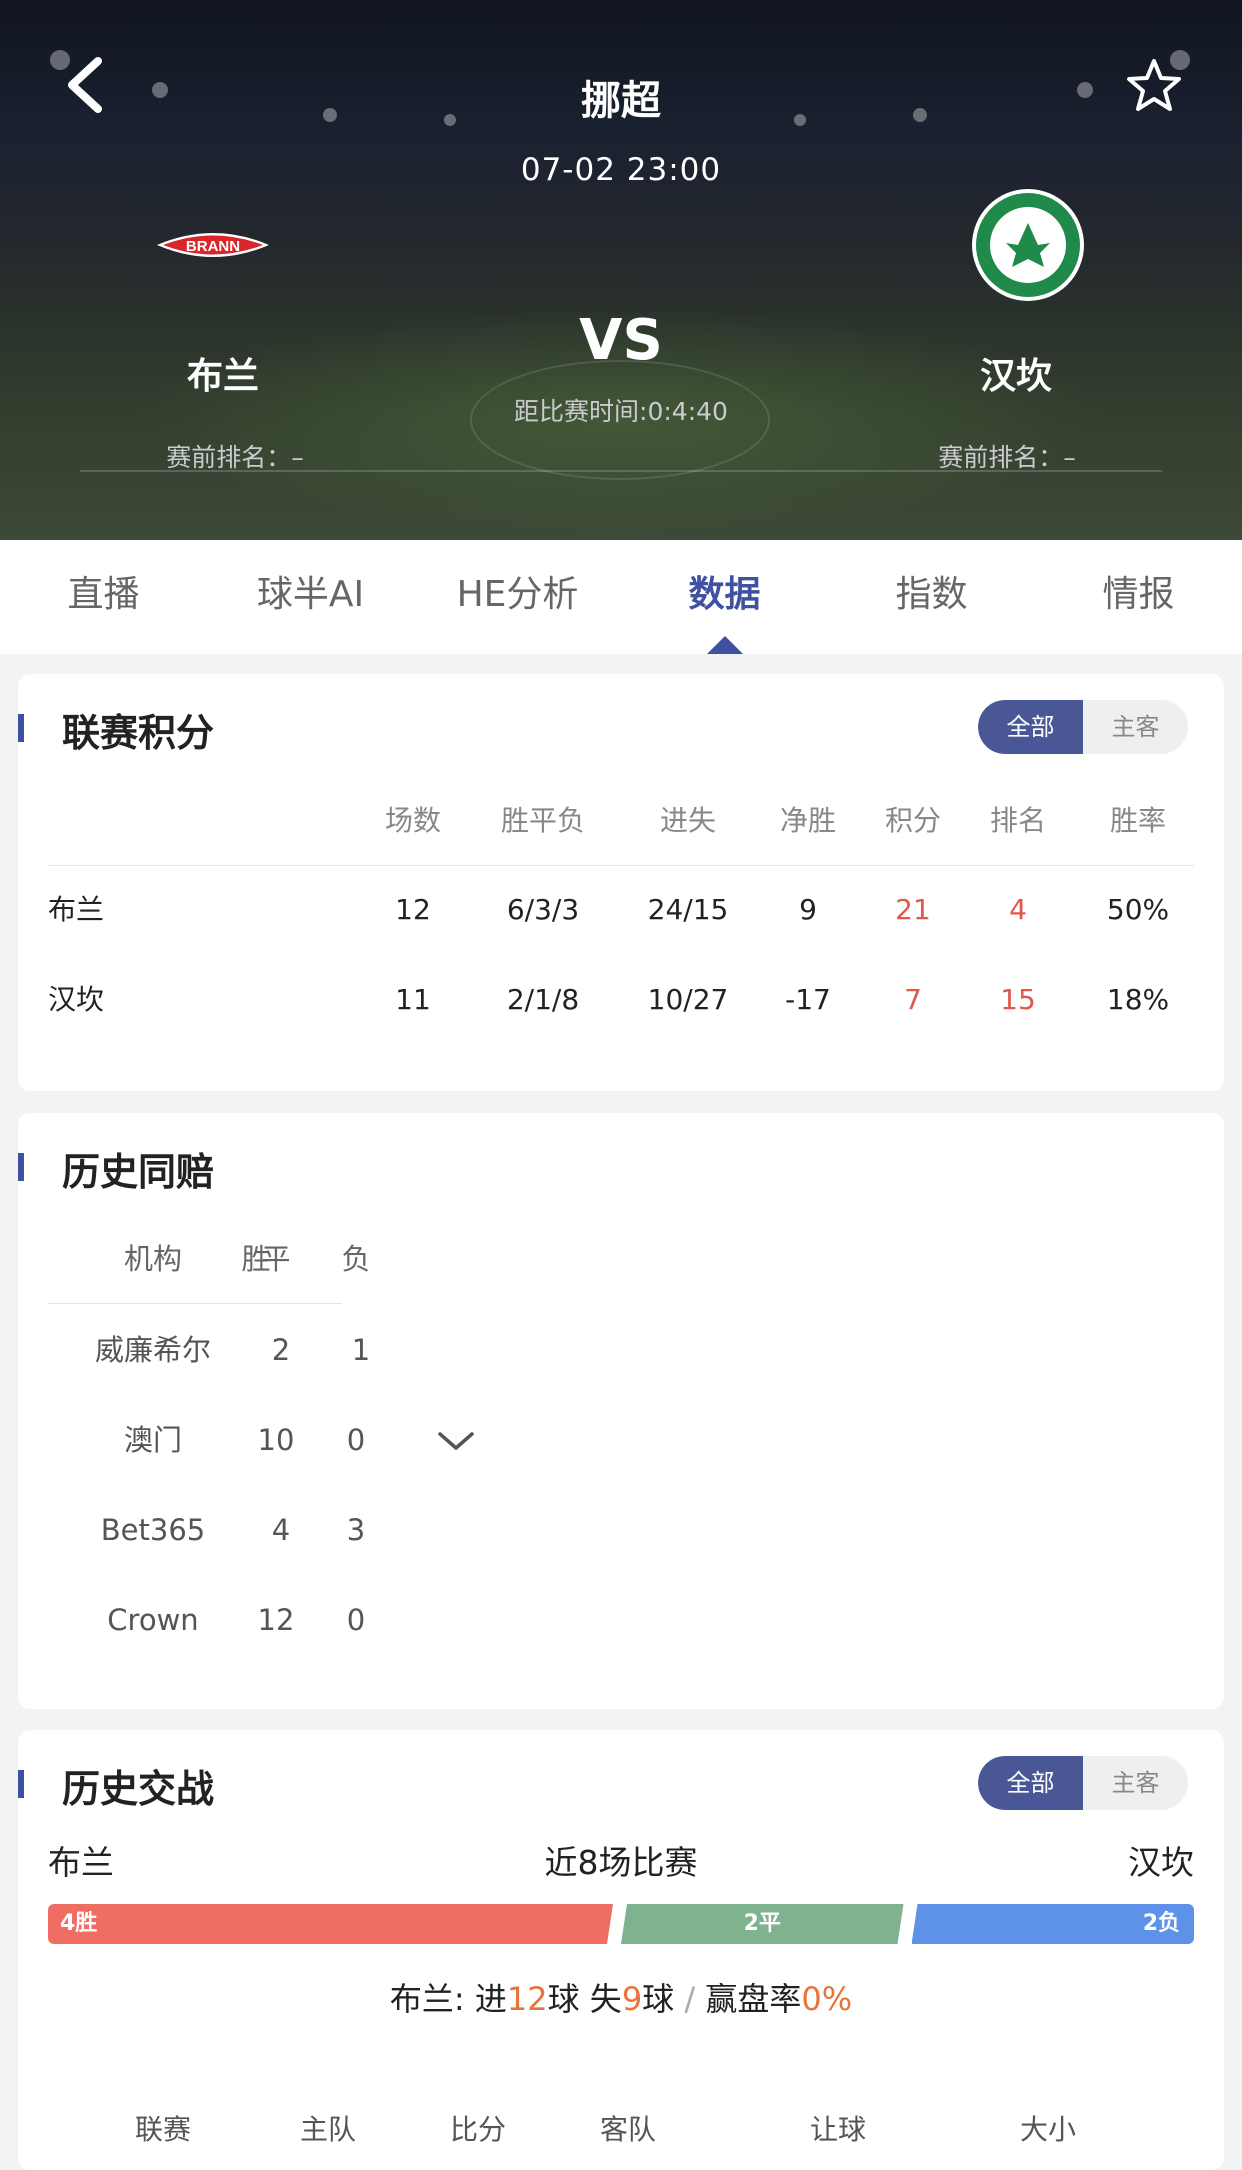  I want to click on col-league: 联赛, so click(162, 2129).